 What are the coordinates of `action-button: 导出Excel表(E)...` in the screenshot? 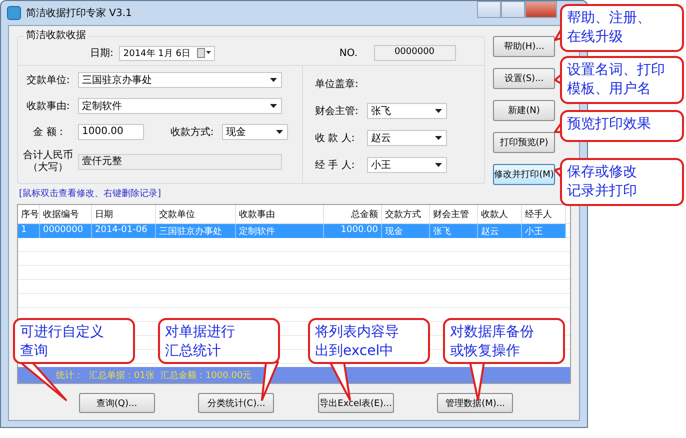 It's located at (356, 403).